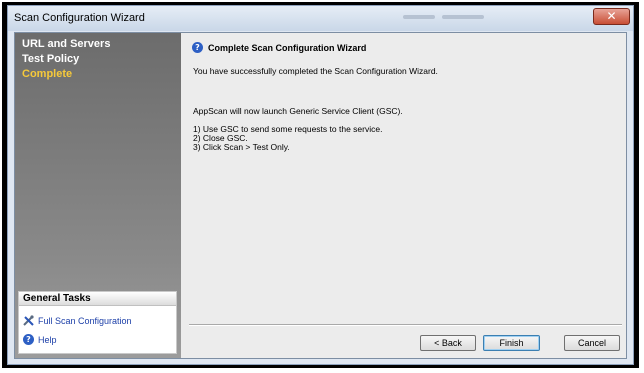 The width and height of the screenshot is (644, 373). What do you see at coordinates (47, 74) in the screenshot?
I see `step-complete: Complete` at bounding box center [47, 74].